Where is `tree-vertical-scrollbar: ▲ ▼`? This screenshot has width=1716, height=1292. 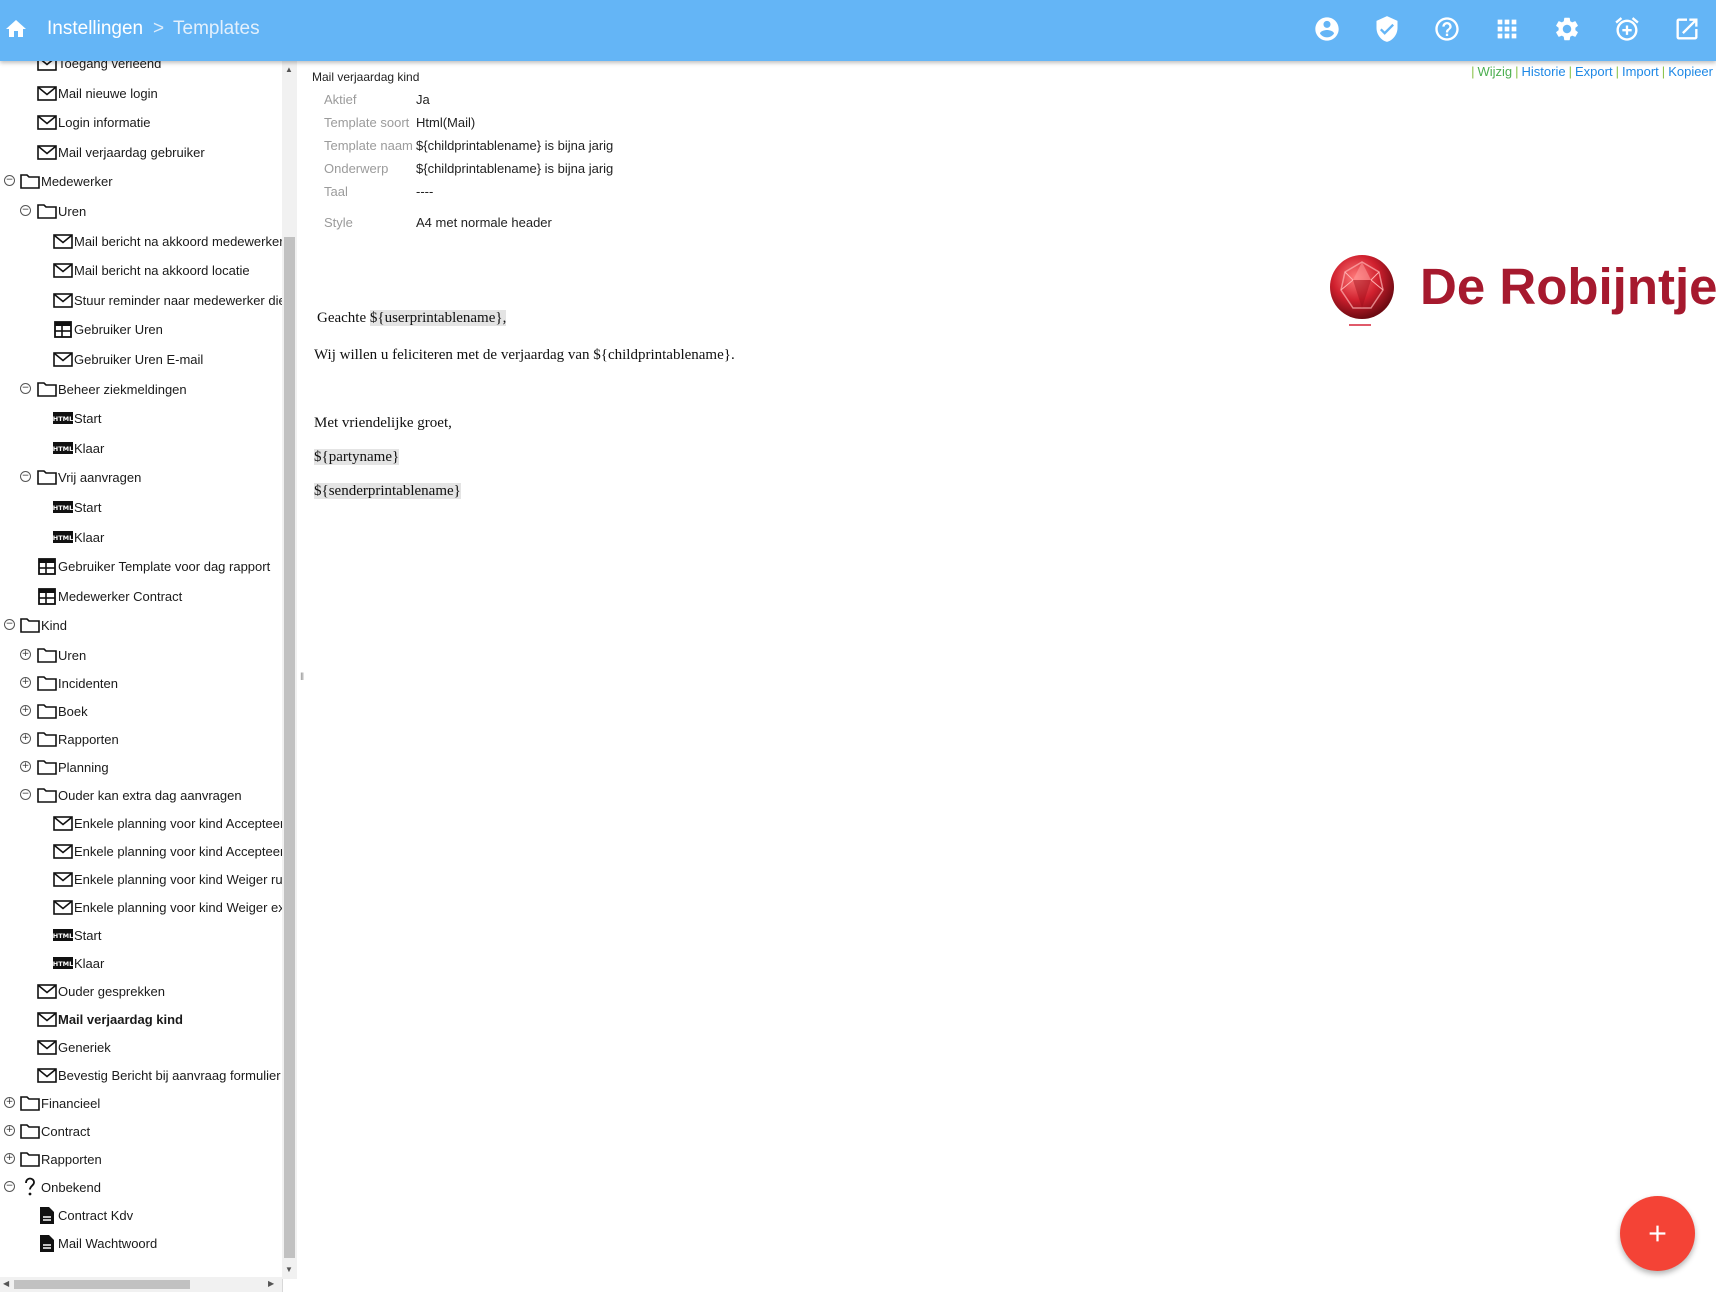
tree-vertical-scrollbar: ▲ ▼ is located at coordinates (289, 670).